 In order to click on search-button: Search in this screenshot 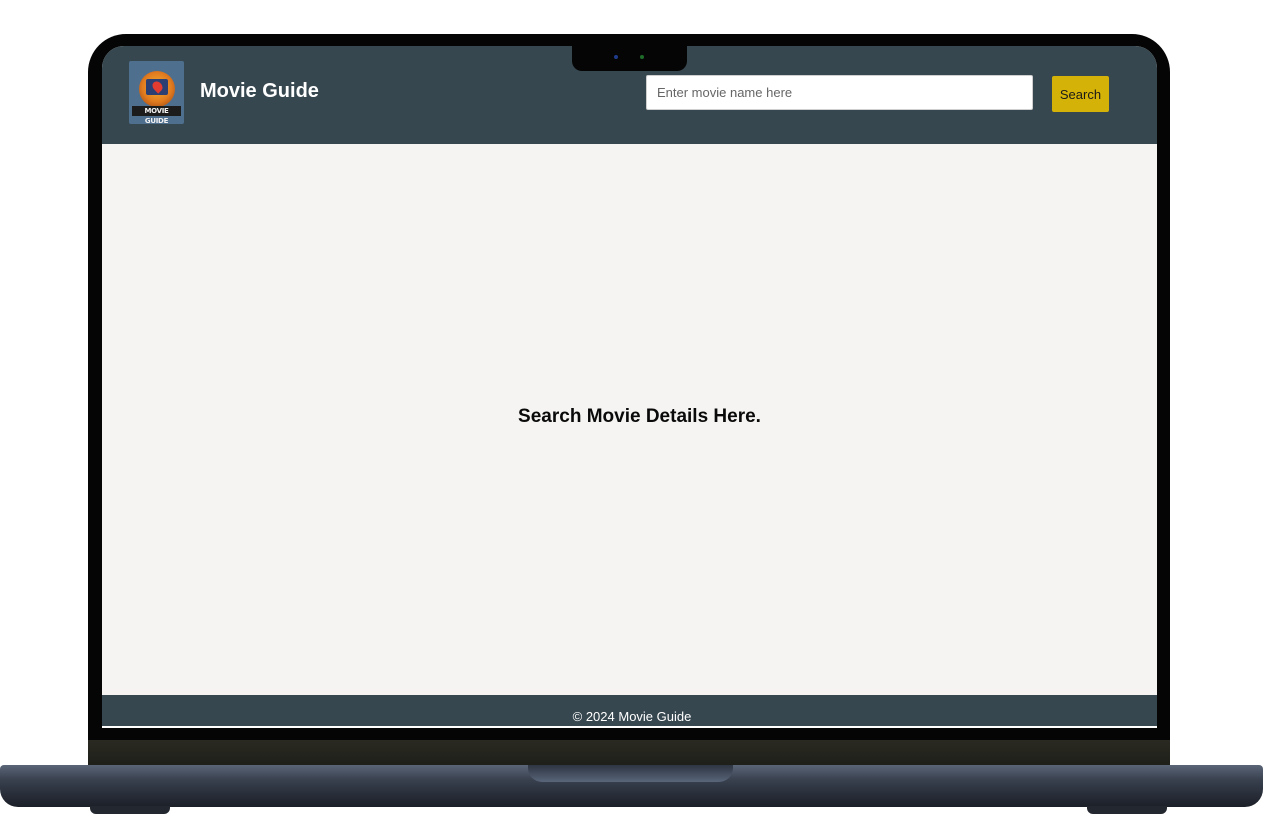, I will do `click(1080, 94)`.